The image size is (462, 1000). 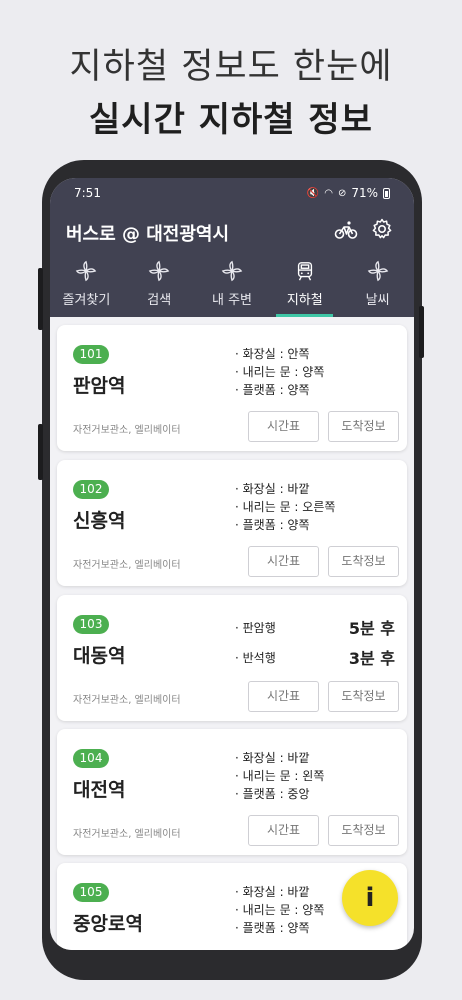 I want to click on arrival-direction: · 판암행, so click(x=255, y=628).